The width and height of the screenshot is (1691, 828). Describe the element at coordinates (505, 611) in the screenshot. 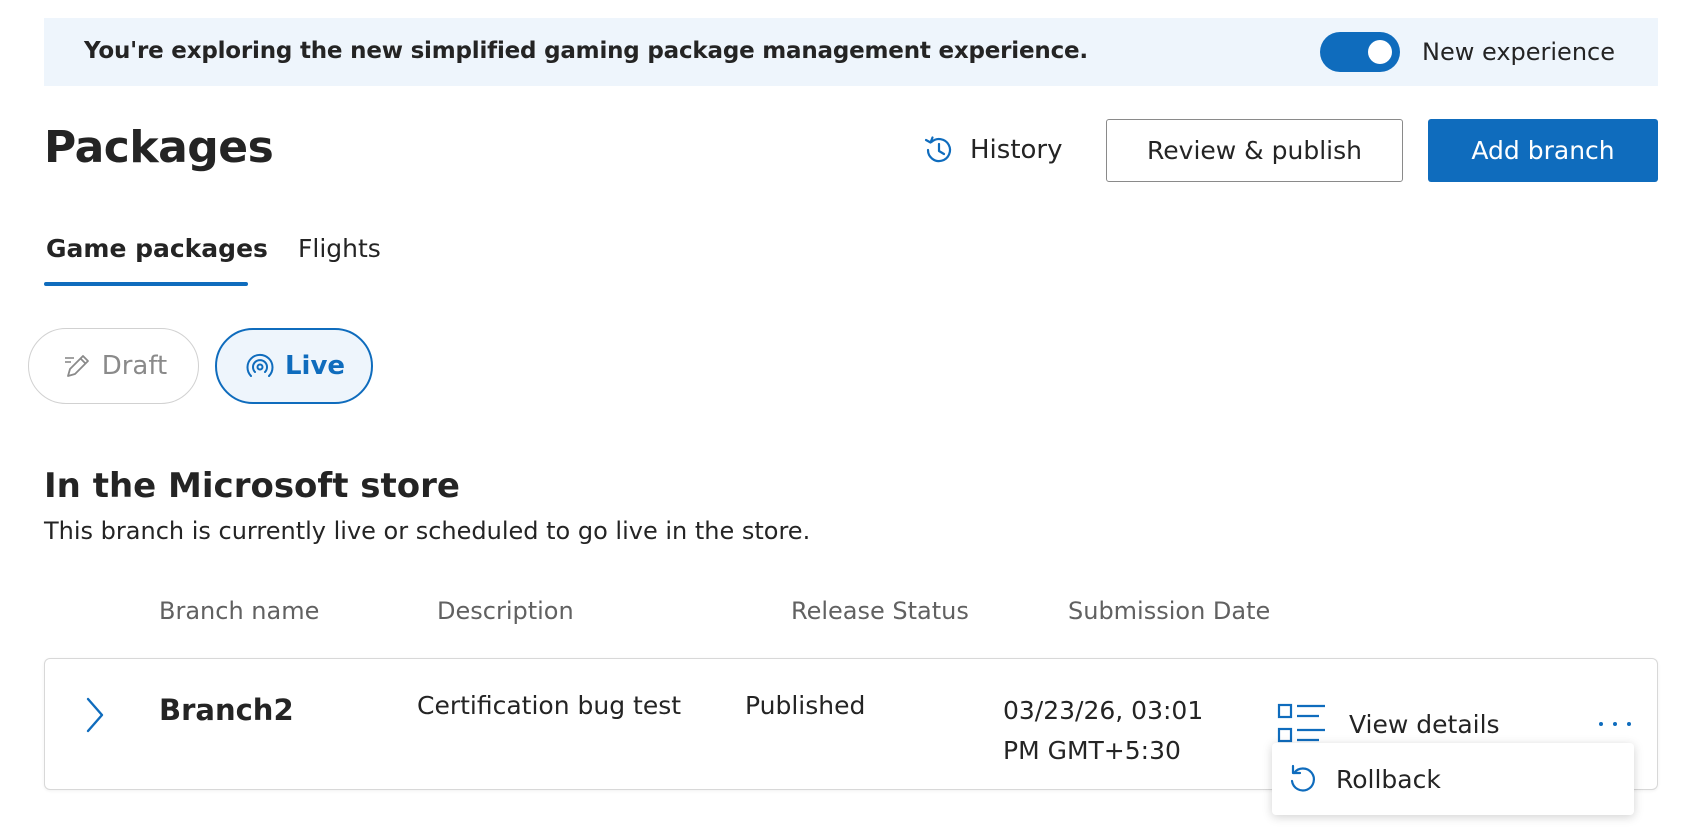

I see `column-header-description: Description` at that location.